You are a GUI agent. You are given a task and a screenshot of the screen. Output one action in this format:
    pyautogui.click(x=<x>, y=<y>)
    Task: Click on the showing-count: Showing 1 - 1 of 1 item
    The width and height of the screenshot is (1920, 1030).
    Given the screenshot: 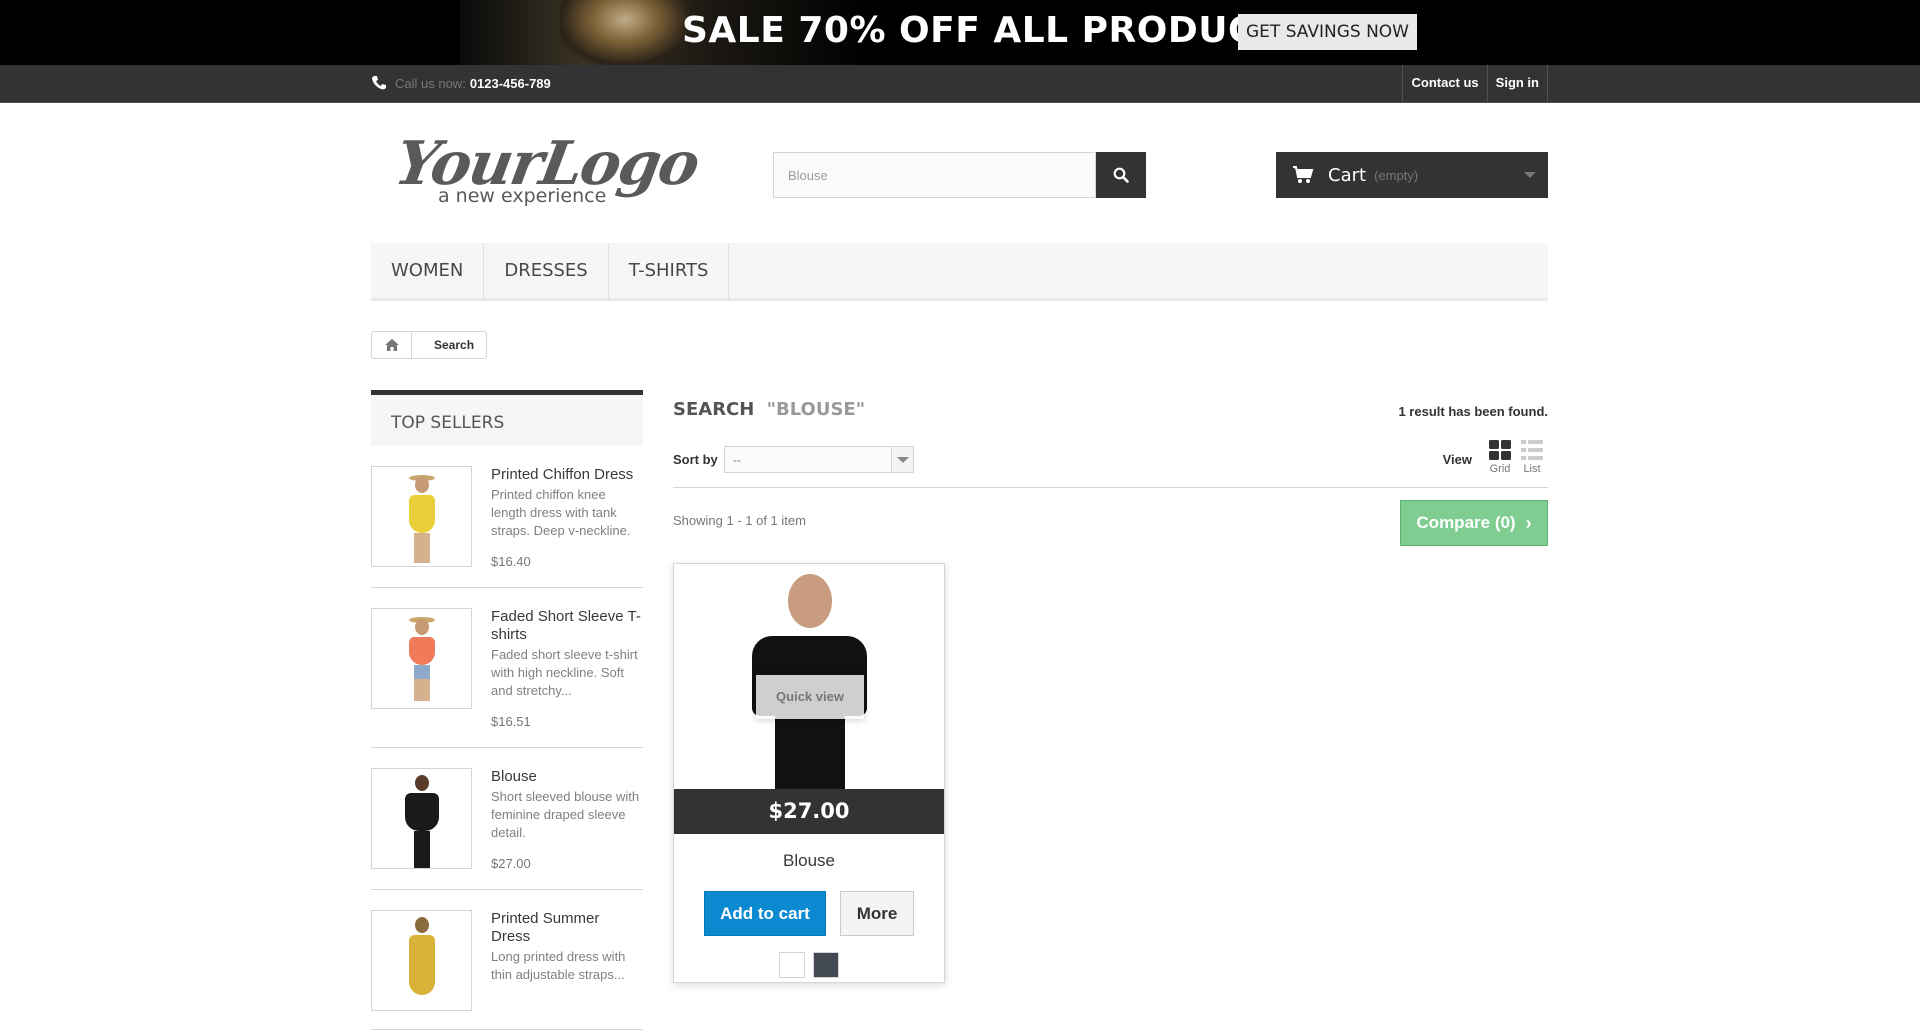 What is the action you would take?
    pyautogui.click(x=739, y=520)
    